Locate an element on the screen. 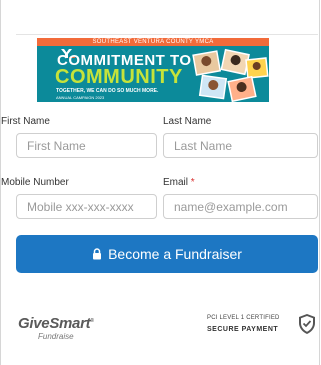 The height and width of the screenshot is (365, 321). email-label: Email * is located at coordinates (179, 183).